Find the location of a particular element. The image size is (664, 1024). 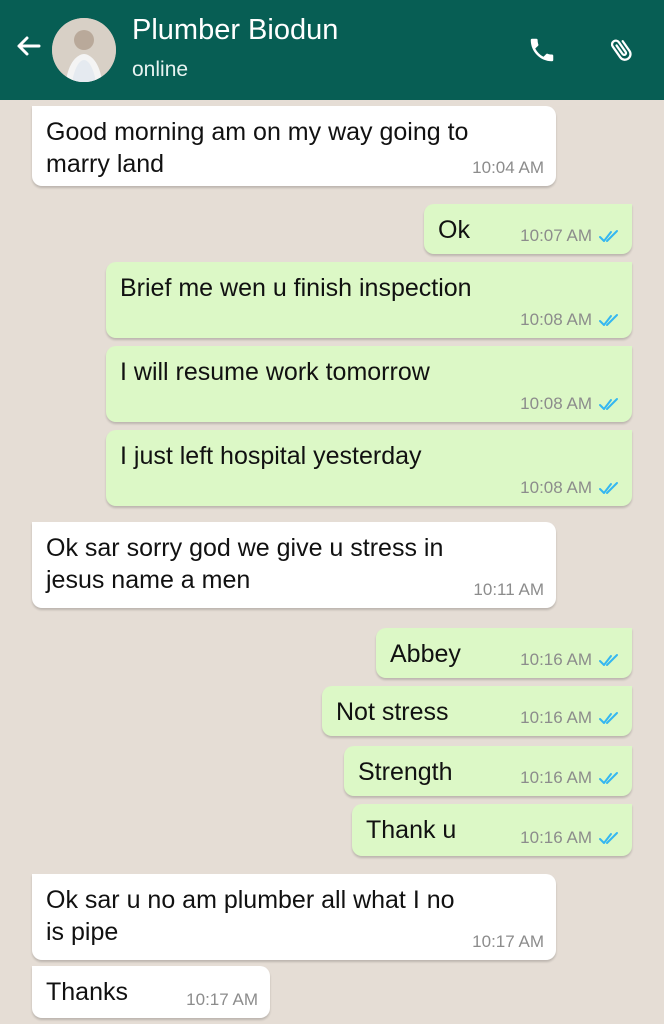

message-text-line: Brief me wen u finish inspection is located at coordinates (296, 288).